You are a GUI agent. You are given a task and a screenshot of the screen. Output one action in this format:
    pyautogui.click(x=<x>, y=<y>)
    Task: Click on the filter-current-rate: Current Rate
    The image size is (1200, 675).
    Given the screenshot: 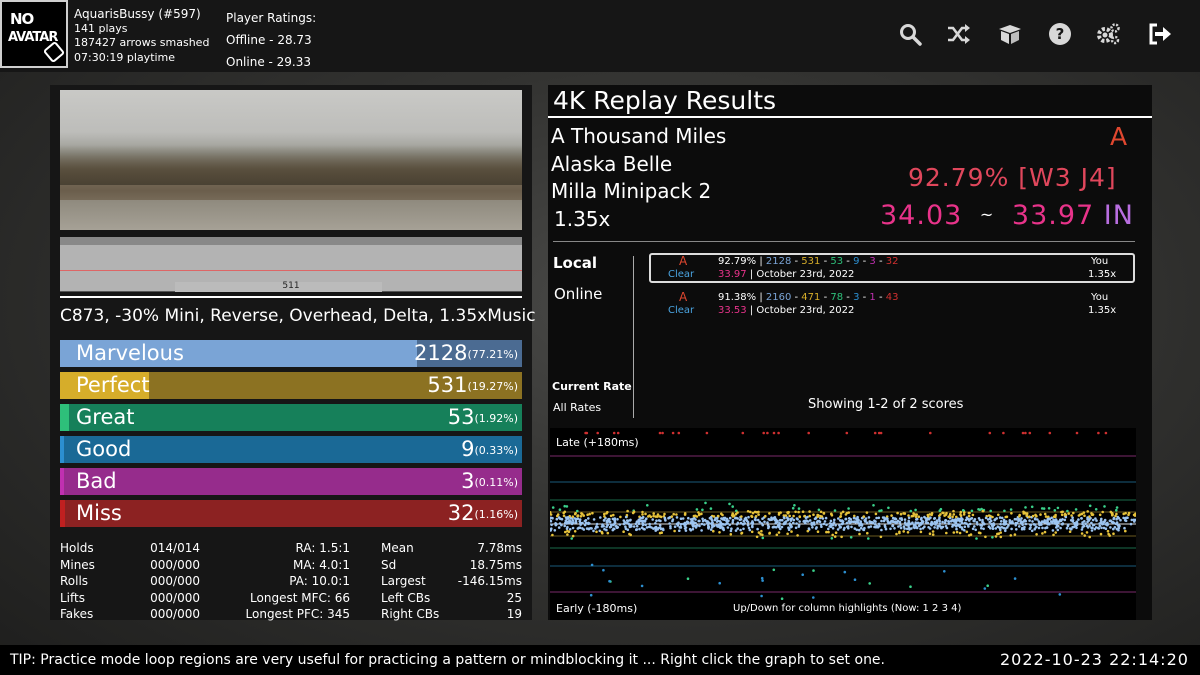 What is the action you would take?
    pyautogui.click(x=592, y=386)
    